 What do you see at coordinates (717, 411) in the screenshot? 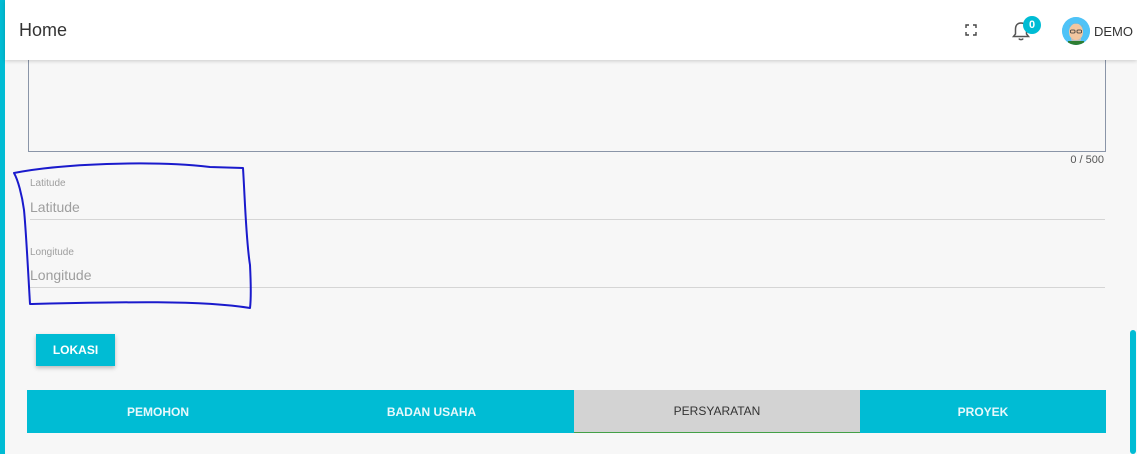
I see `tab-persyaratan: PERSYARATAN` at bounding box center [717, 411].